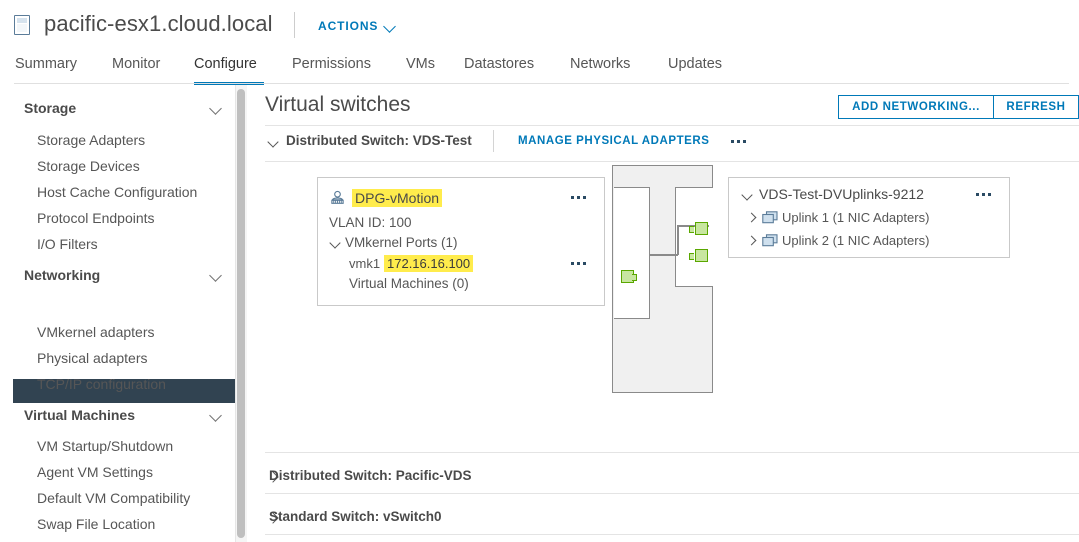 Image resolution: width=1079 pixels, height=542 pixels. Describe the element at coordinates (409, 283) in the screenshot. I see `virtual-machines-label: Virtual Machines (0)` at that location.